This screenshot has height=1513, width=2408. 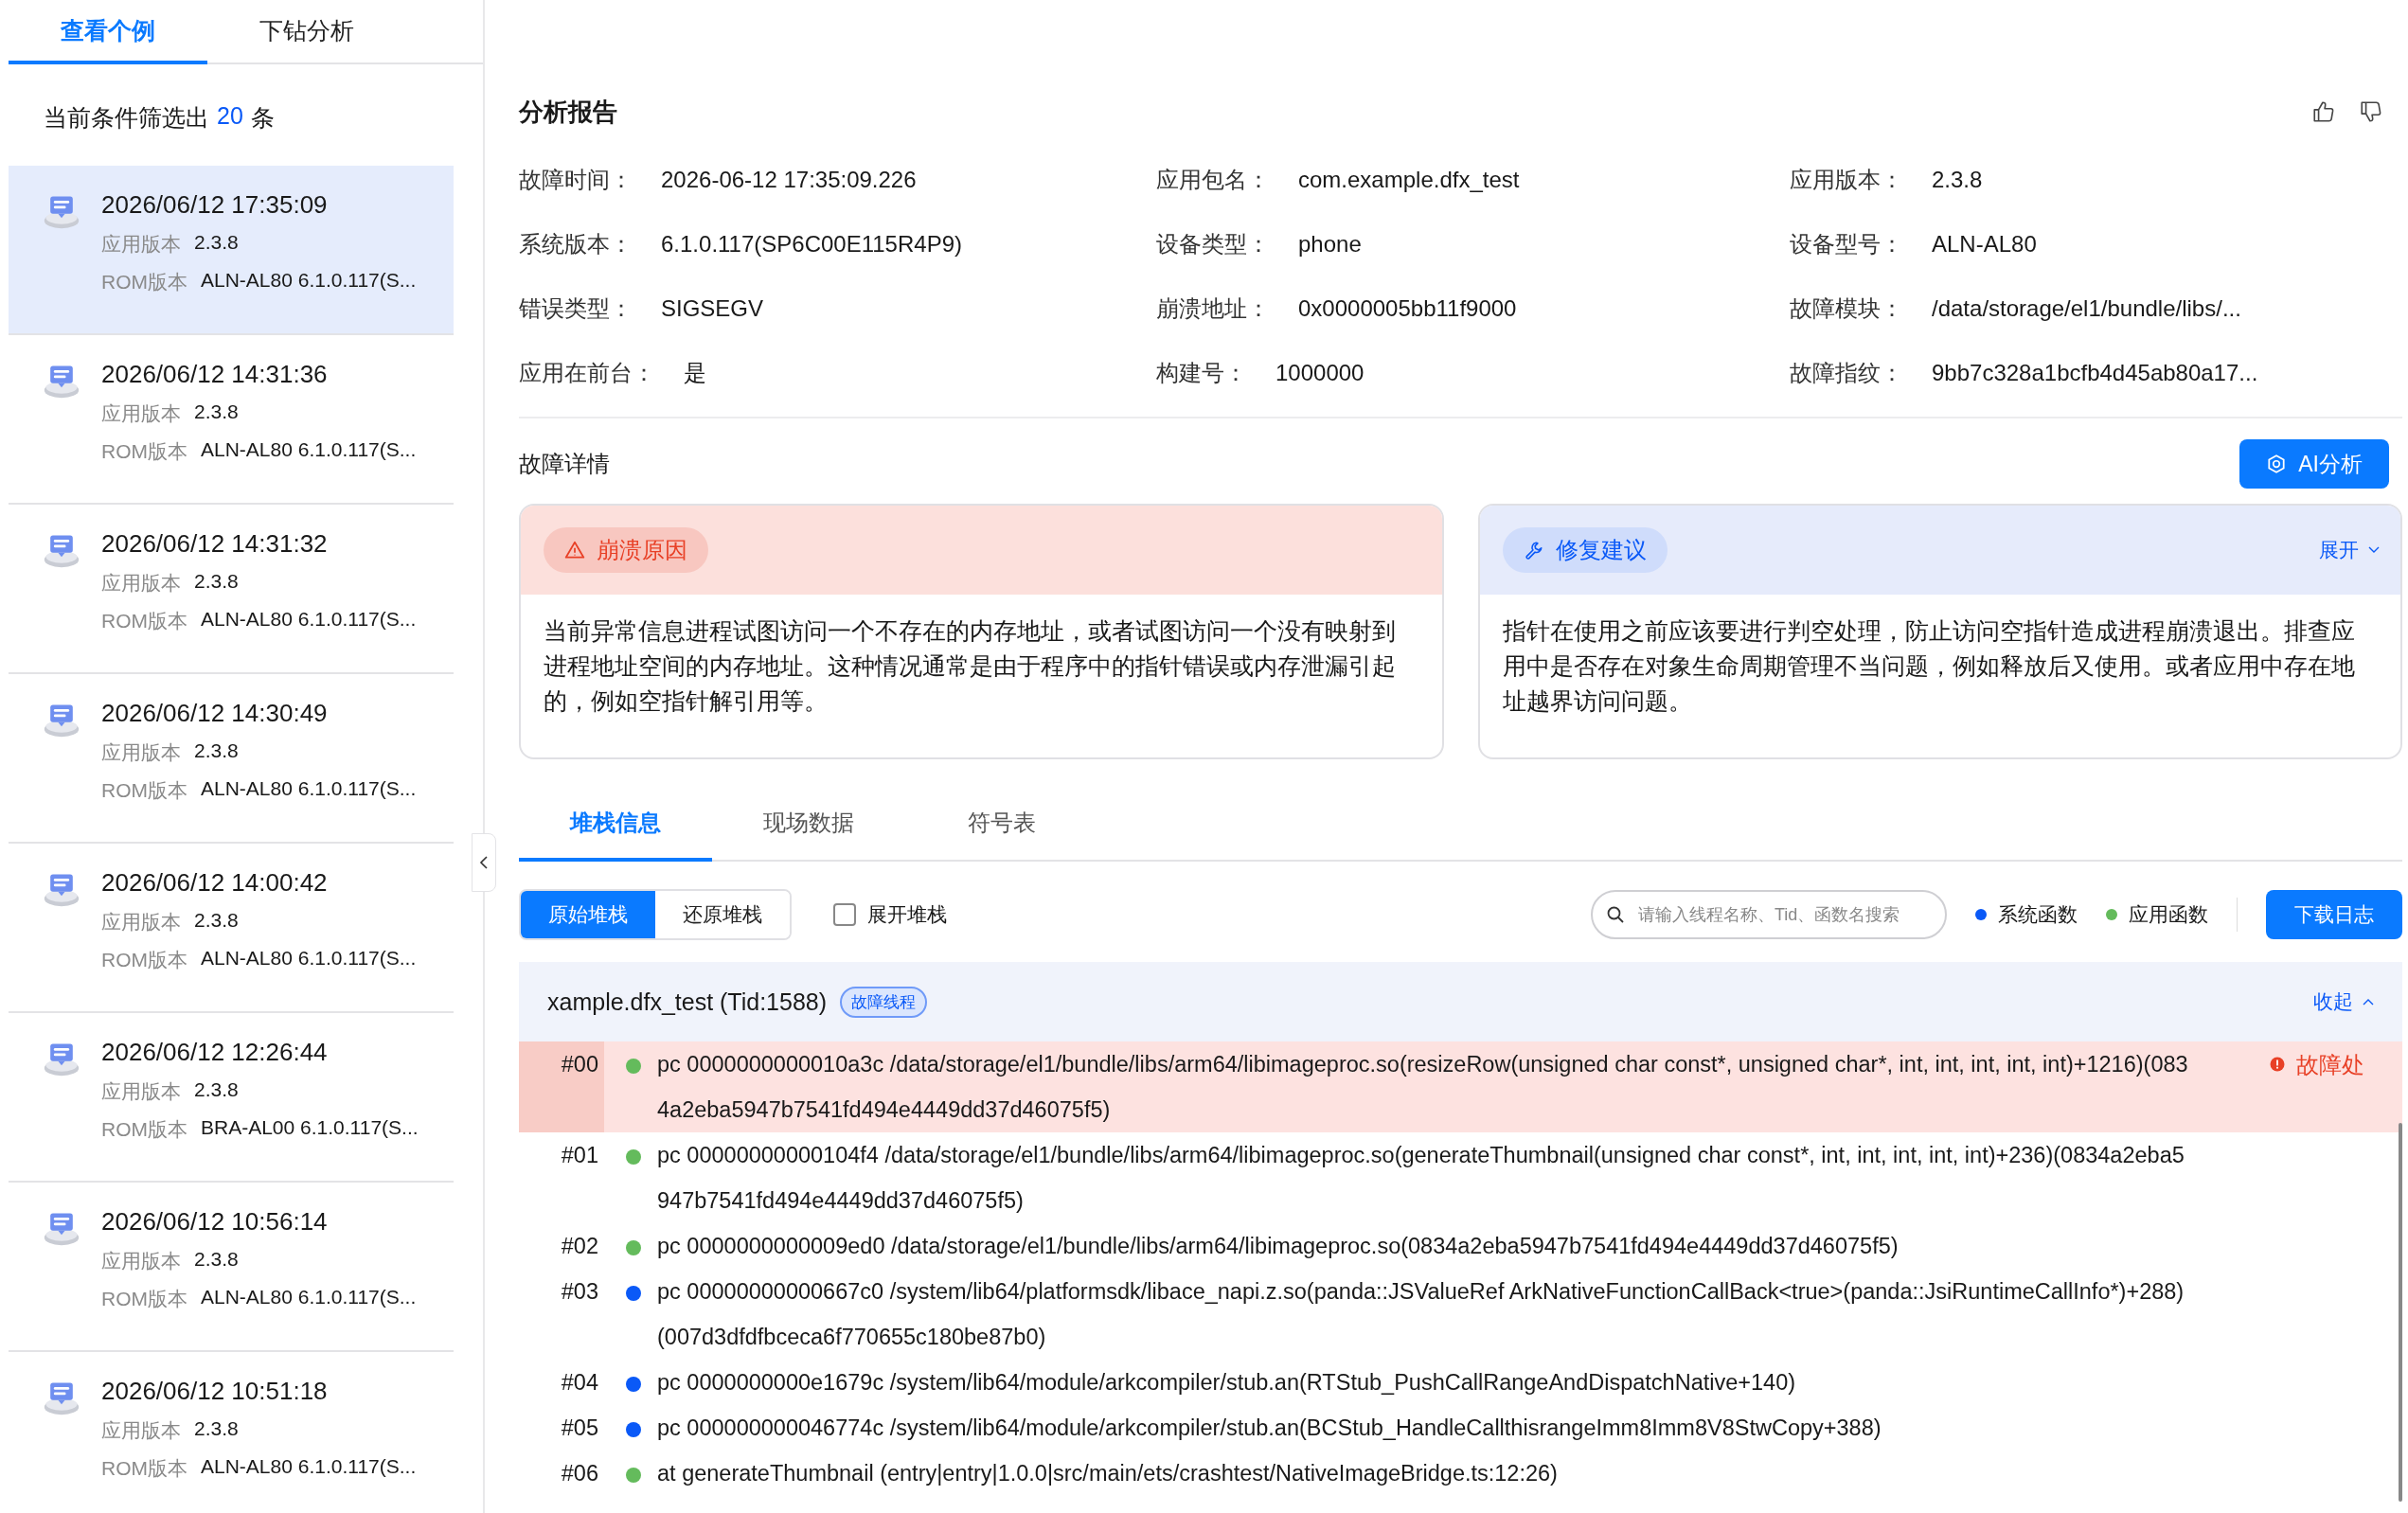 What do you see at coordinates (2314, 464) in the screenshot?
I see `ai-analysis-button: AI分析` at bounding box center [2314, 464].